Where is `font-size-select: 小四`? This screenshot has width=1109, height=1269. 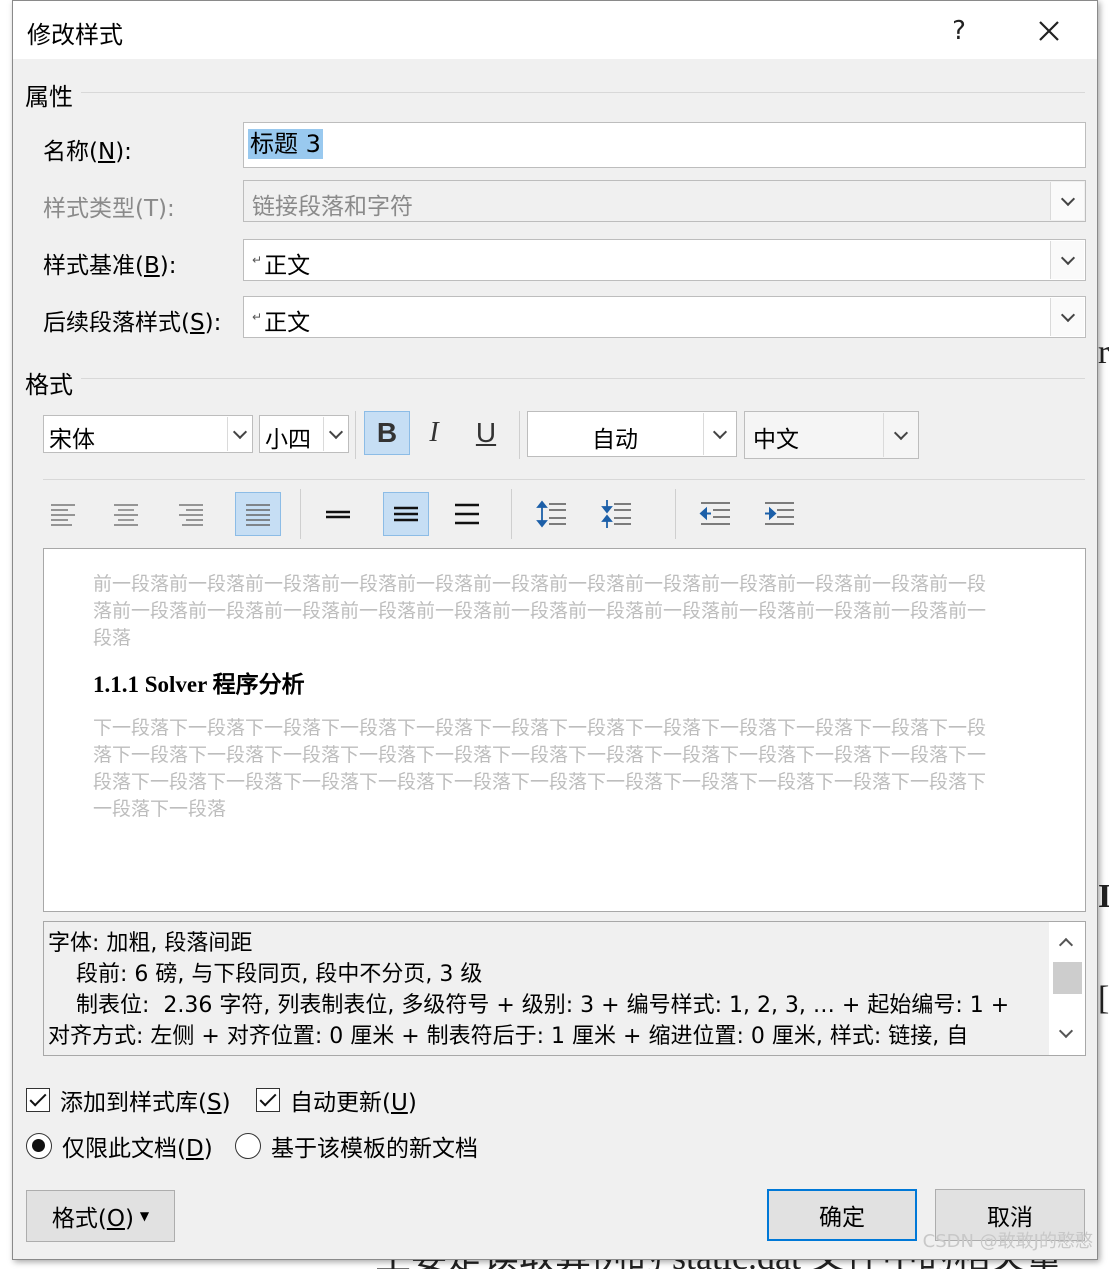 font-size-select: 小四 is located at coordinates (304, 434).